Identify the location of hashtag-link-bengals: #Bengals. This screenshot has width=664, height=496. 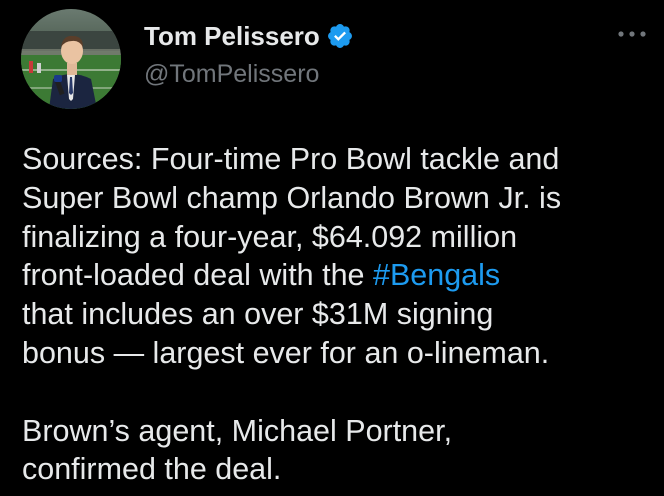
(436, 275).